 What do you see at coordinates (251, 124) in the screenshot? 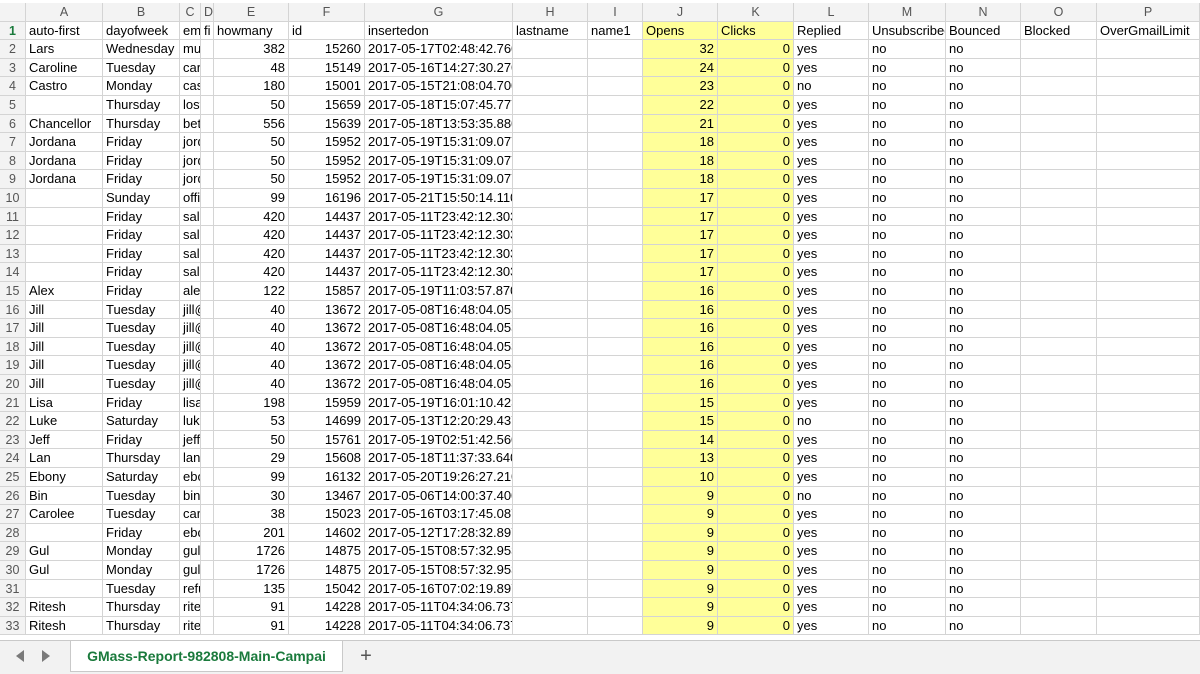
I see `table-cell: 556` at bounding box center [251, 124].